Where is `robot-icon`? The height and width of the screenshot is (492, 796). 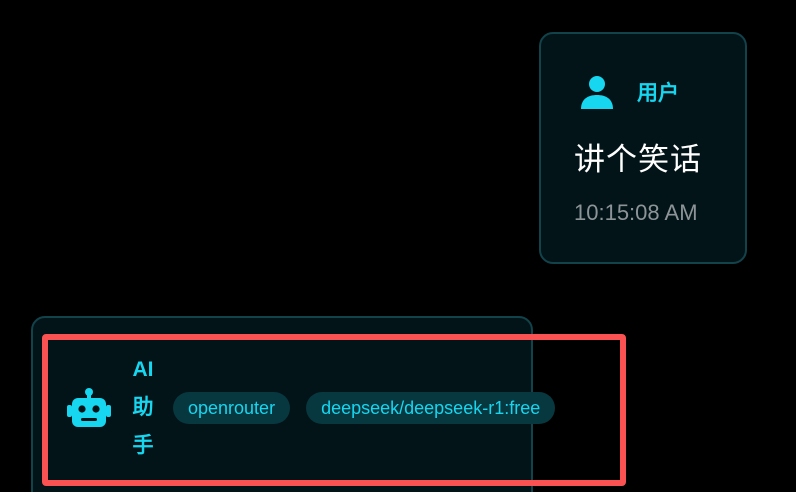
robot-icon is located at coordinates (89, 408).